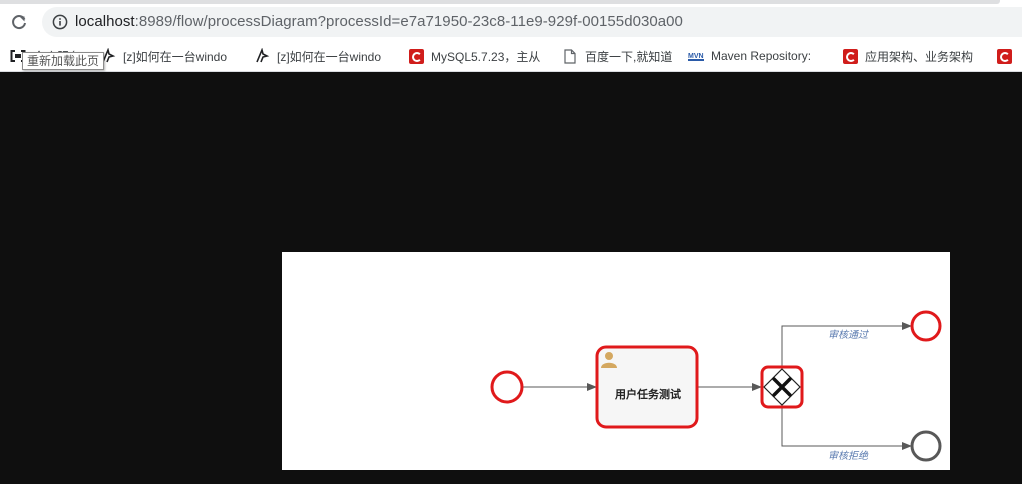 Image resolution: width=1022 pixels, height=484 pixels. I want to click on info-icon, so click(60, 22).